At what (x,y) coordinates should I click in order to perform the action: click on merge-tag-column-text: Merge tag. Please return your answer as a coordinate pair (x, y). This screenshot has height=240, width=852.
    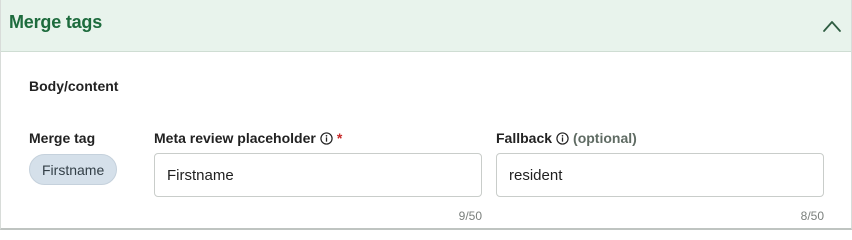
    Looking at the image, I should click on (62, 138).